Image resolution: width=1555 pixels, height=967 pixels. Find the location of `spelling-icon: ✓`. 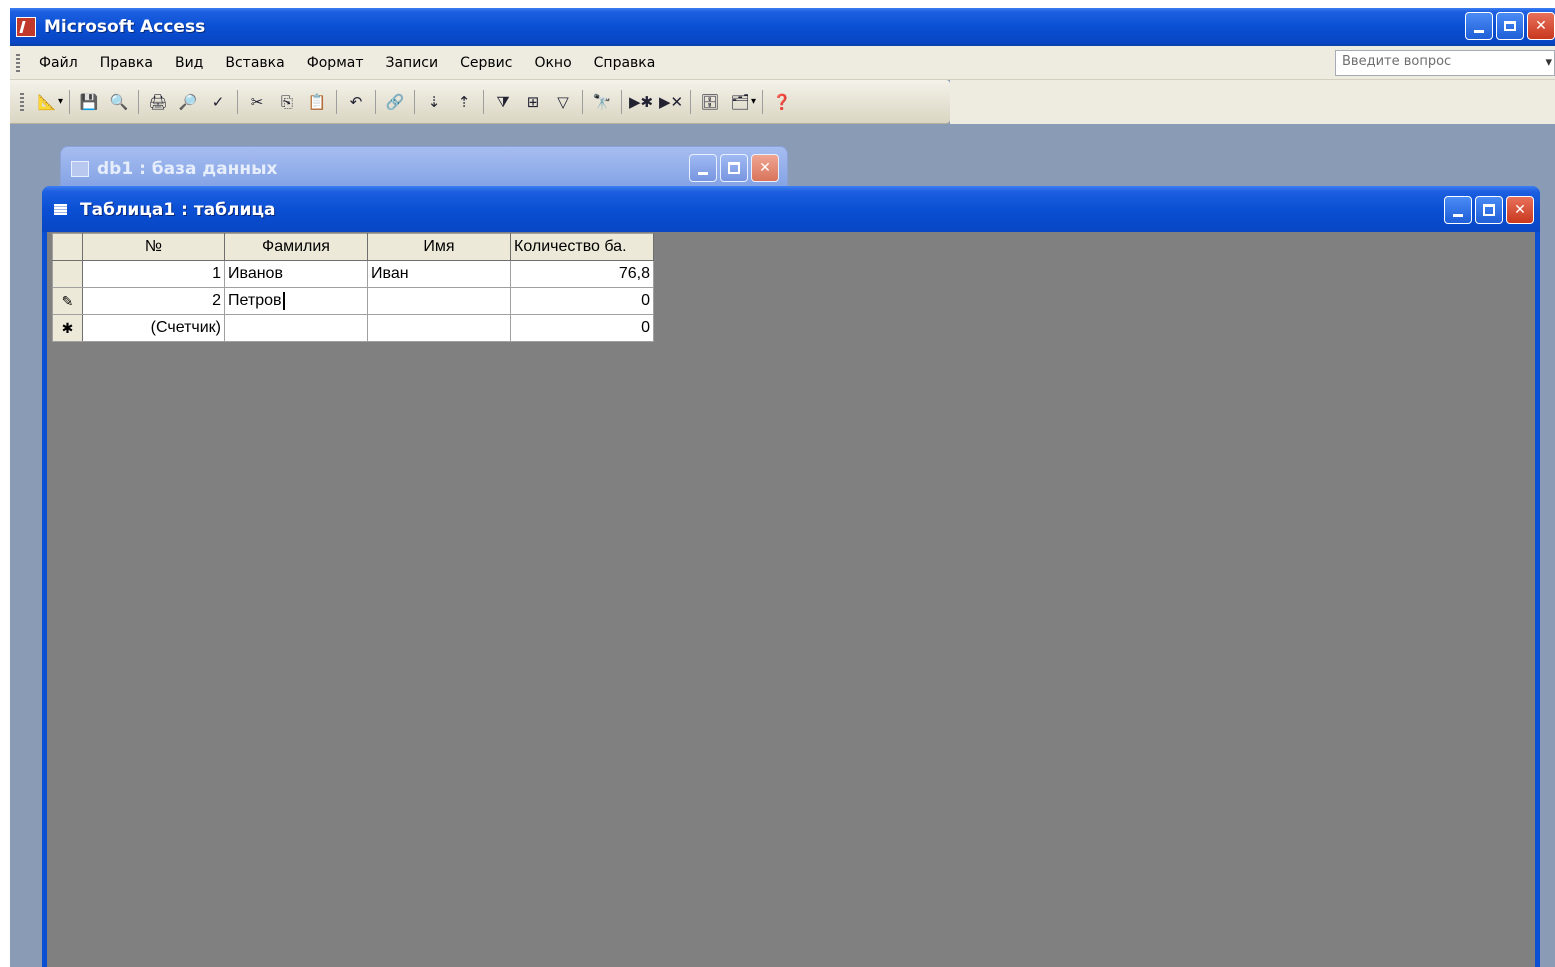

spelling-icon: ✓ is located at coordinates (218, 102).